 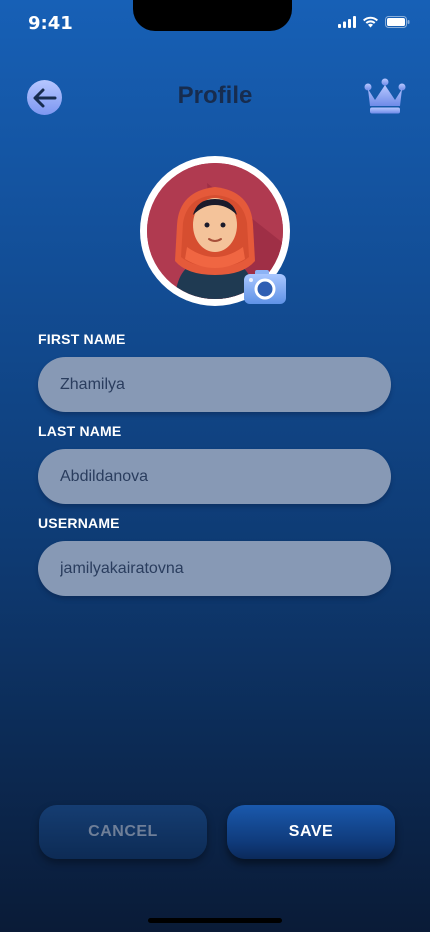 I want to click on battery-icon, so click(x=397, y=22).